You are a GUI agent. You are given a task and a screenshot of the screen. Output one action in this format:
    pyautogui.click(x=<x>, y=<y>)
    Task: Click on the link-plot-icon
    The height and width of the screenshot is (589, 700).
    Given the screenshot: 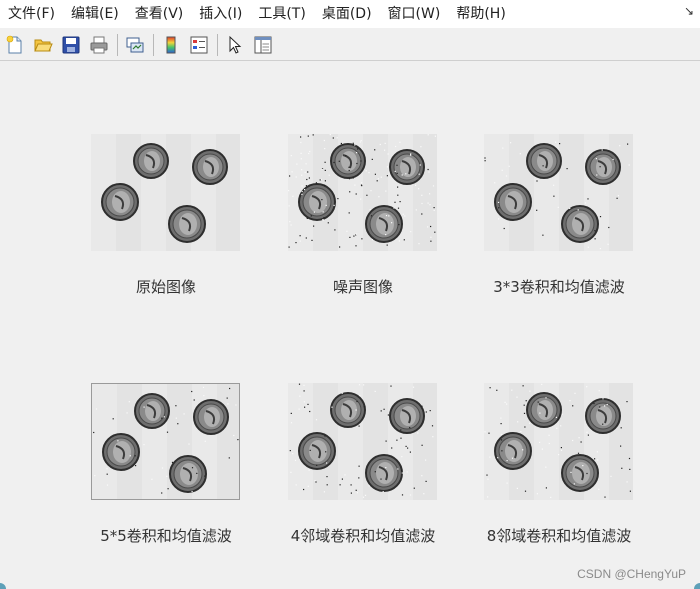 What is the action you would take?
    pyautogui.click(x=135, y=45)
    